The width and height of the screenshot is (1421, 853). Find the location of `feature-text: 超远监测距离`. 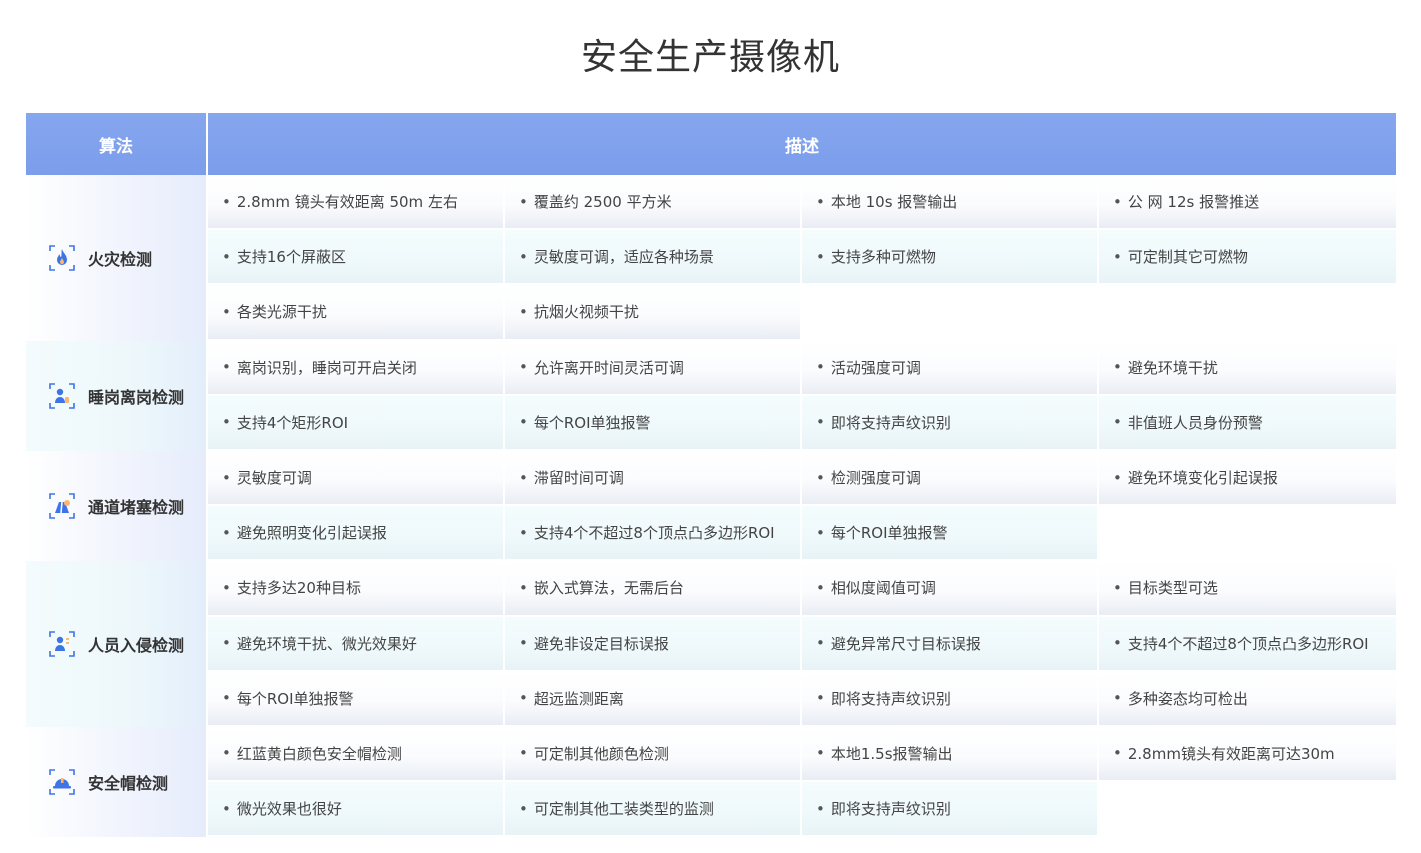

feature-text: 超远监测距离 is located at coordinates (578, 698).